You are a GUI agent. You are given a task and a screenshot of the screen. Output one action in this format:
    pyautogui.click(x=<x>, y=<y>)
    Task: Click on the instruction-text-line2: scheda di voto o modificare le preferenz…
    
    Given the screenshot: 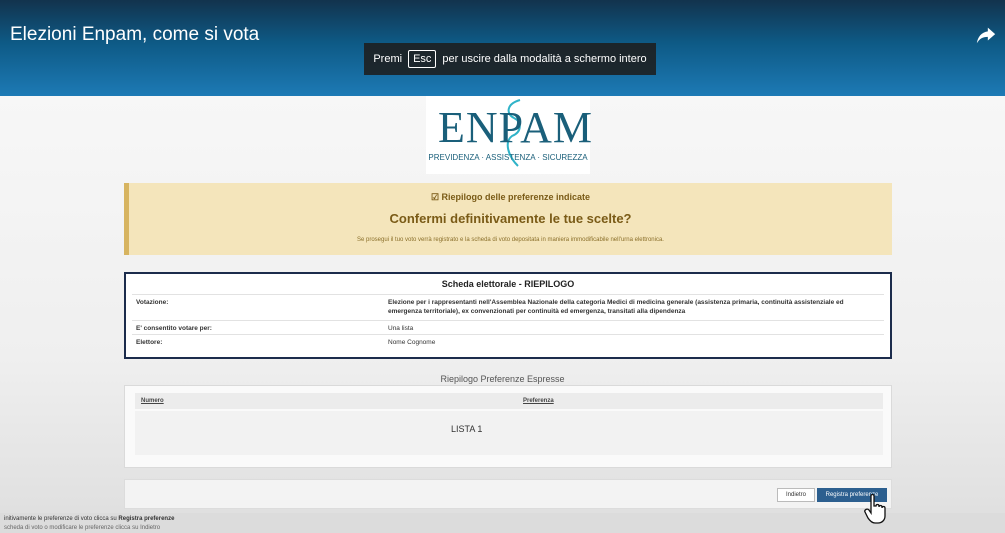 What is the action you would take?
    pyautogui.click(x=82, y=528)
    